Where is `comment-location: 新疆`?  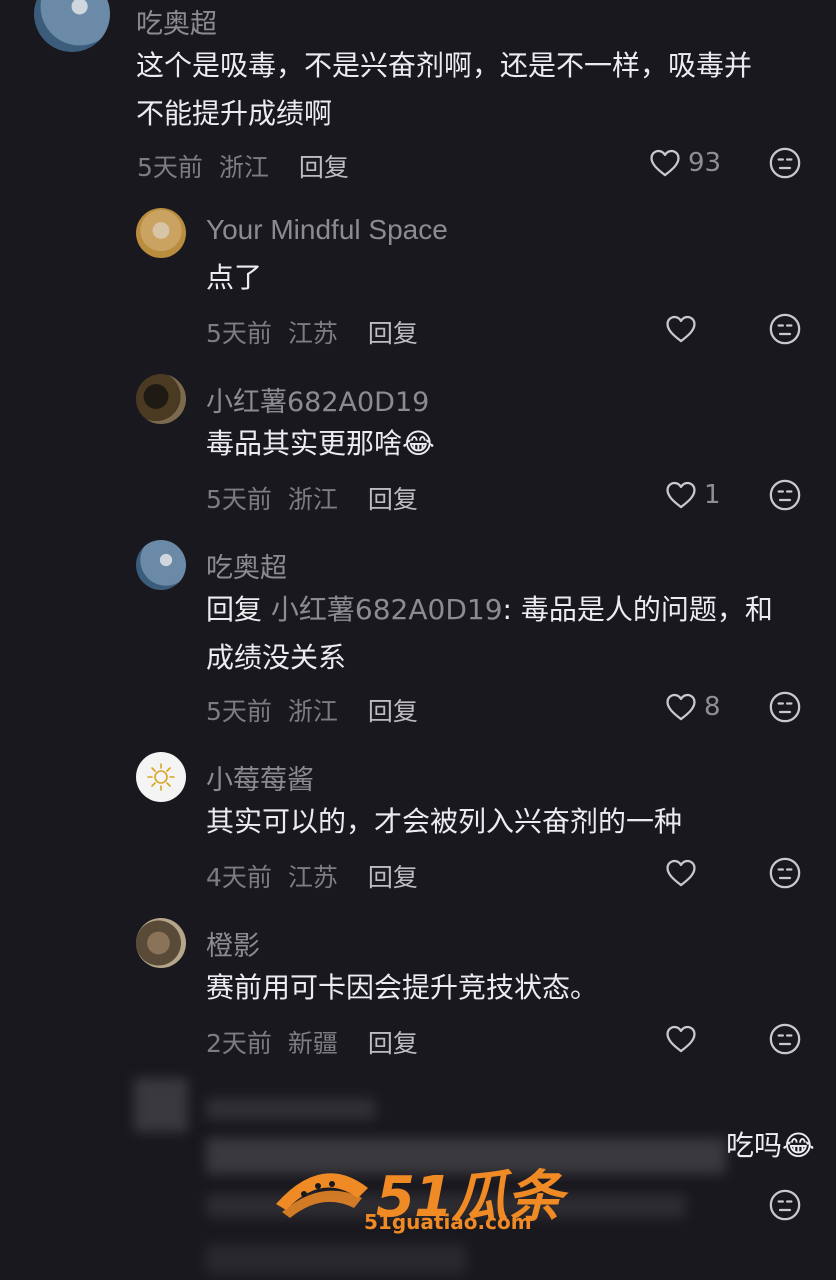
comment-location: 新疆 is located at coordinates (312, 1043).